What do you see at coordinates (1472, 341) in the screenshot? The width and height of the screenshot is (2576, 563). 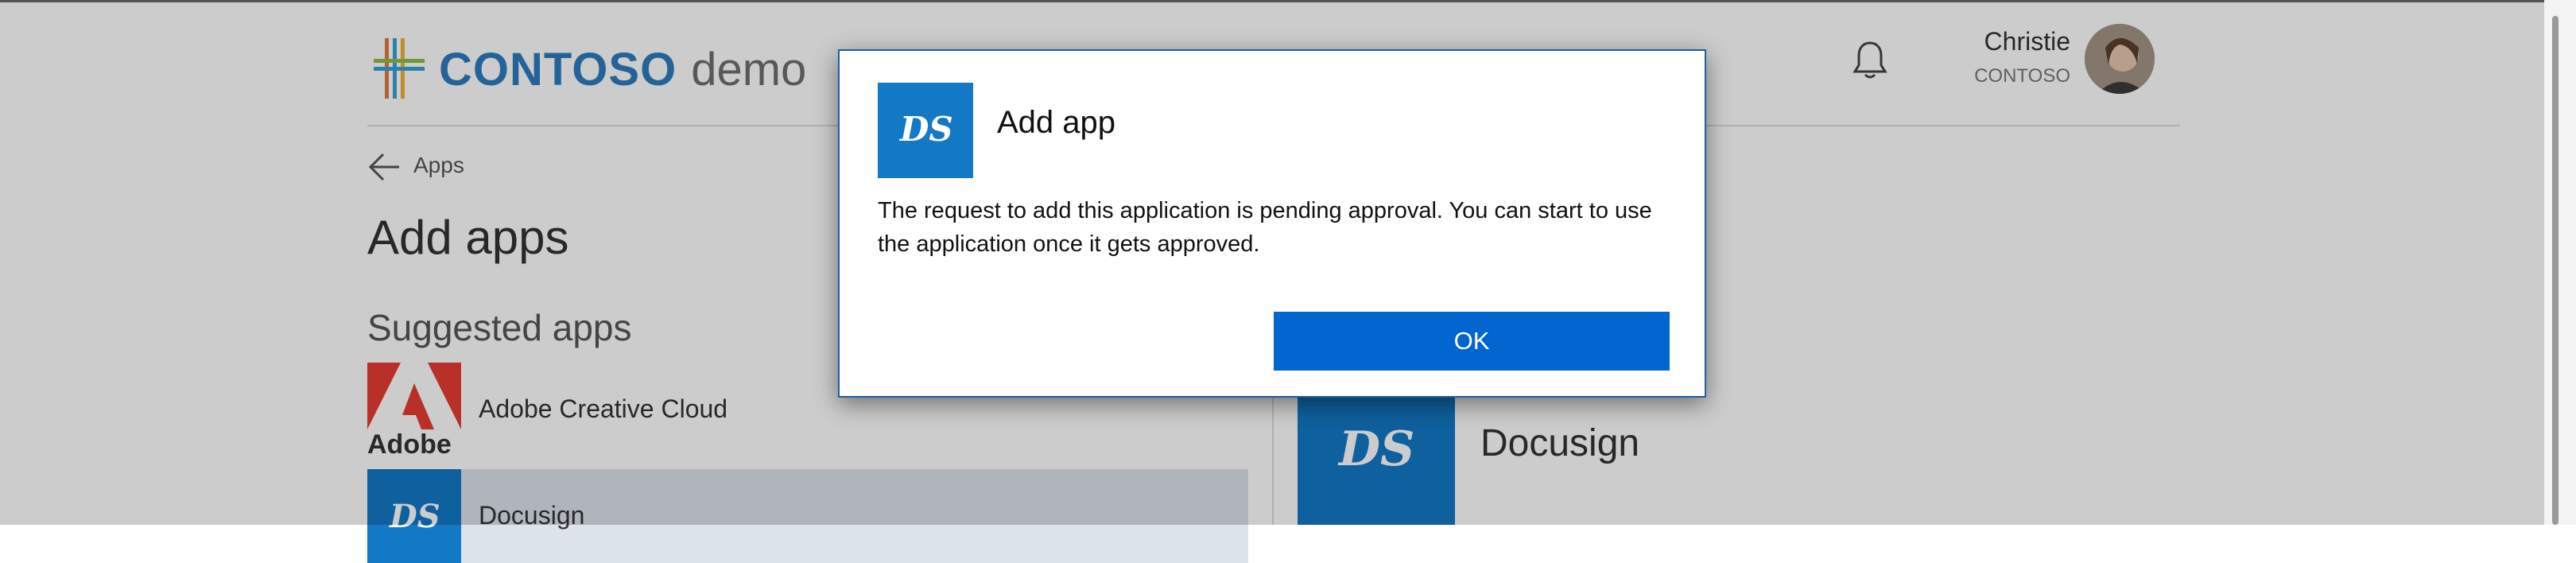 I see `ok-button: OK` at bounding box center [1472, 341].